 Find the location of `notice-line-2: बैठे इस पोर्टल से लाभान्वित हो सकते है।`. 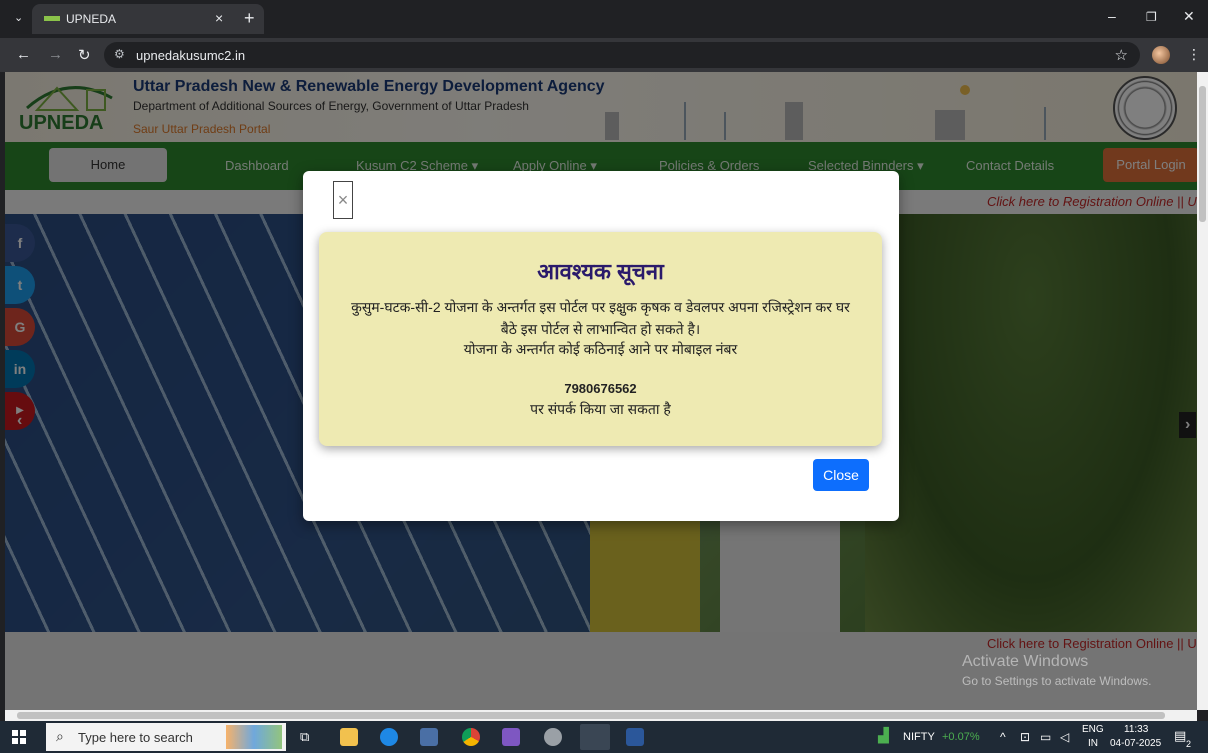

notice-line-2: बैठे इस पोर्टल से लाभान्वित हो सकते है। is located at coordinates (600, 329).